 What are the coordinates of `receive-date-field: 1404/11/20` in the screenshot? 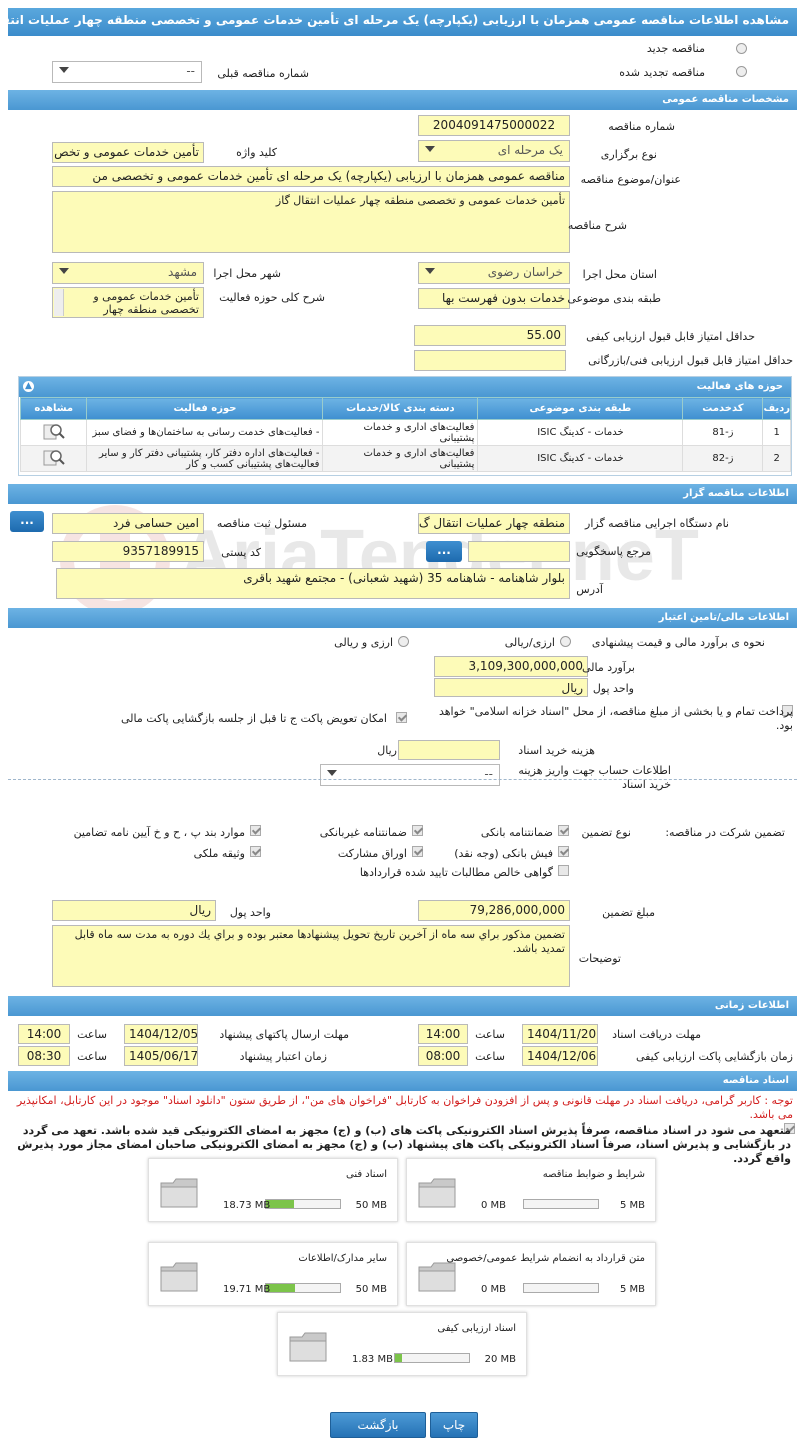 It's located at (560, 1034).